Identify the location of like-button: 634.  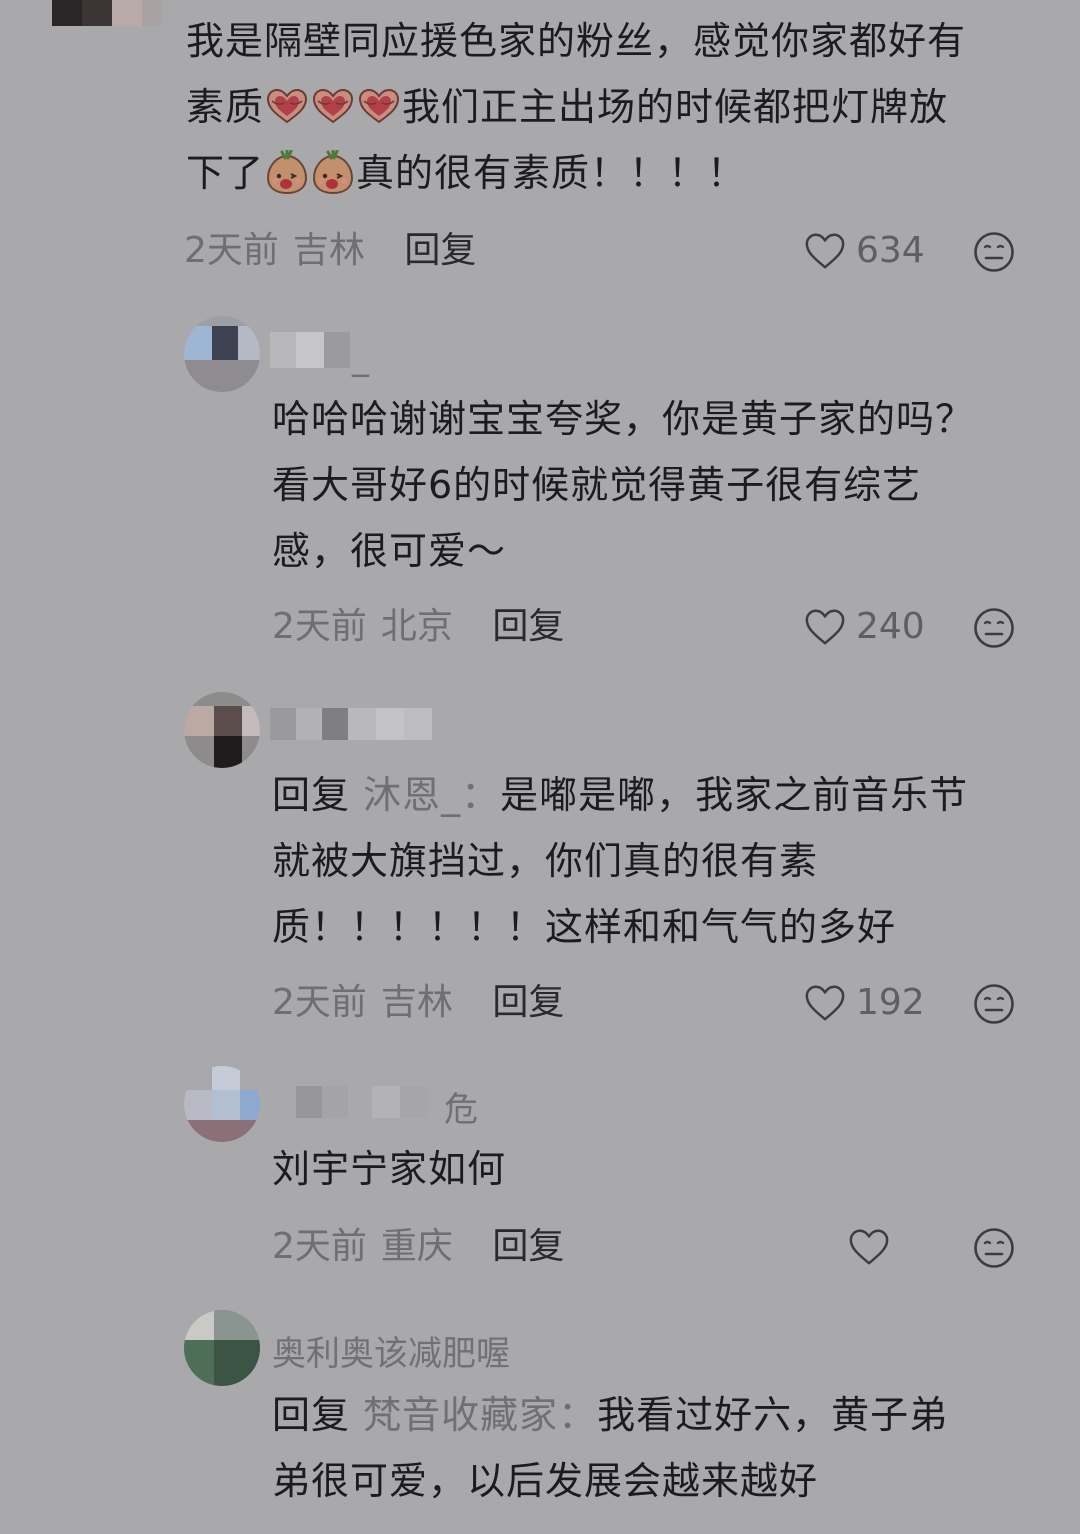
(864, 251).